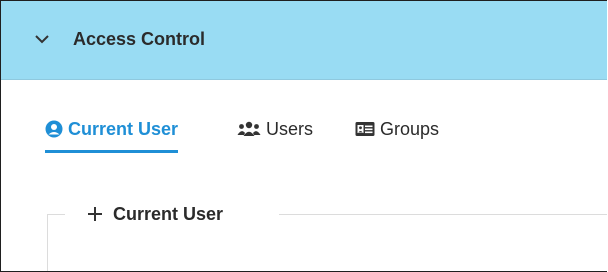 The height and width of the screenshot is (272, 608). What do you see at coordinates (123, 128) in the screenshot?
I see `tab-current-user-label: Current User` at bounding box center [123, 128].